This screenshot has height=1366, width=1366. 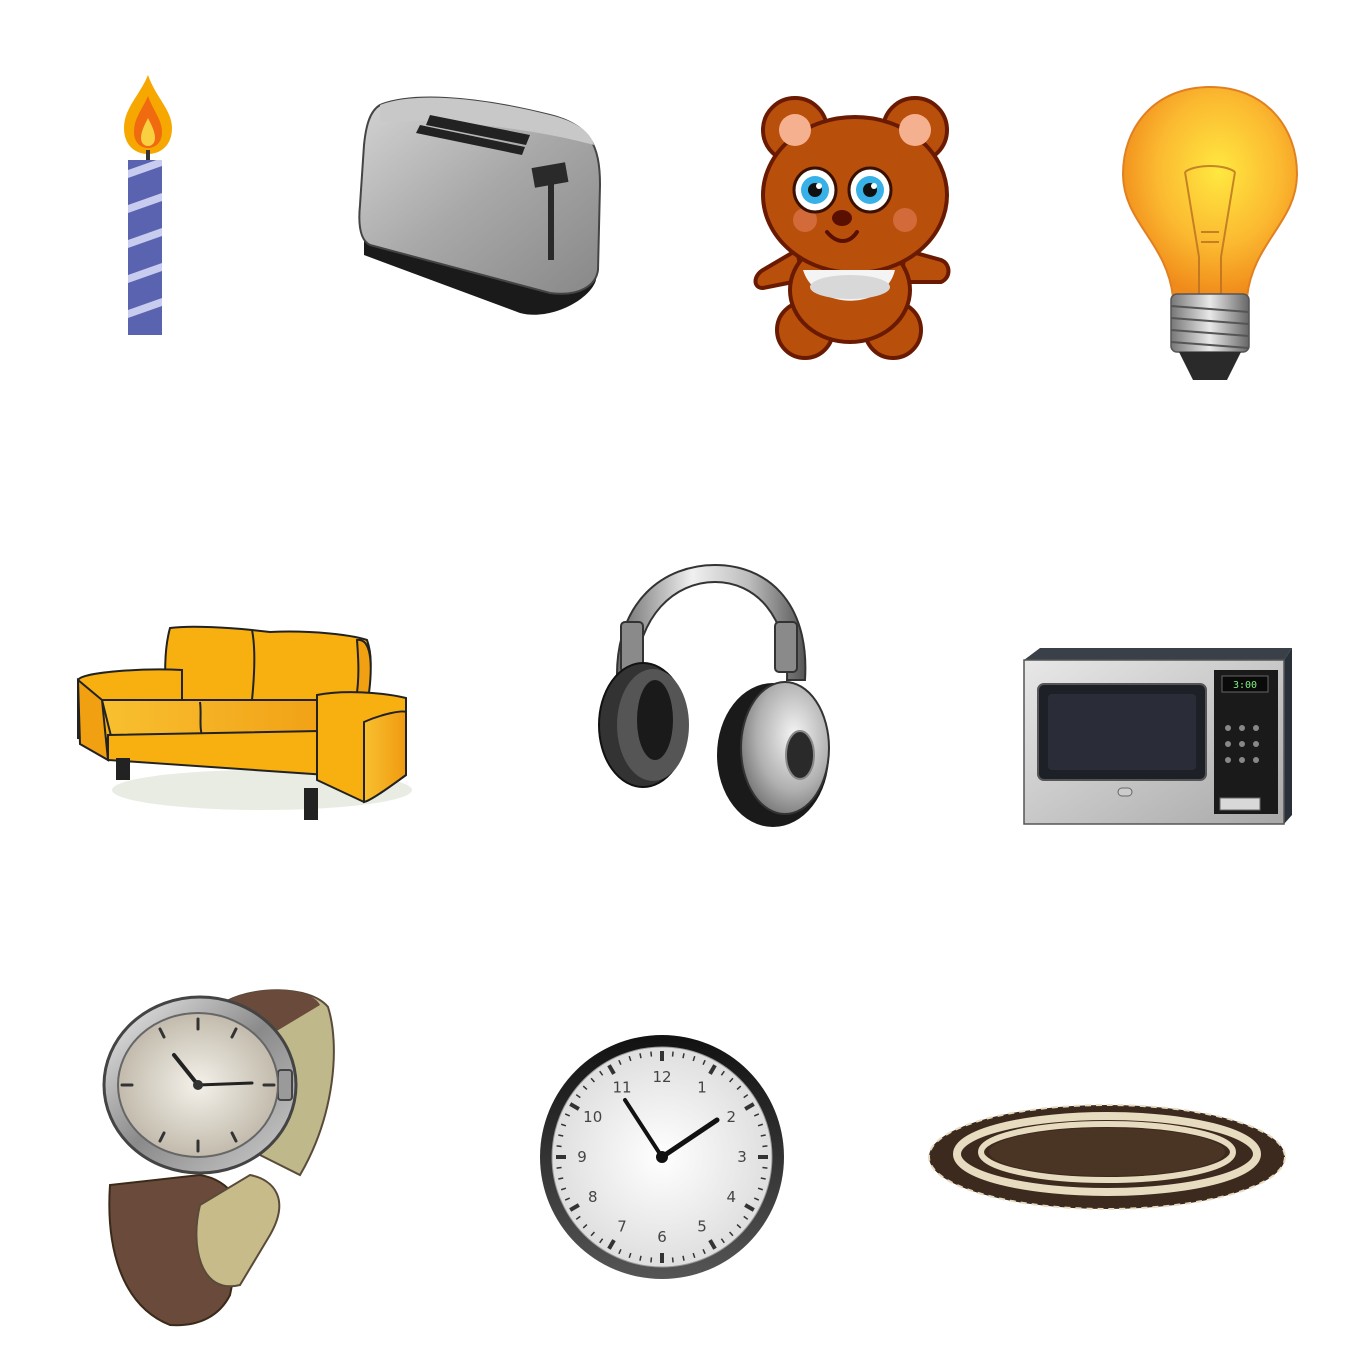 I want to click on teddy-bear-icon, so click(x=855, y=227).